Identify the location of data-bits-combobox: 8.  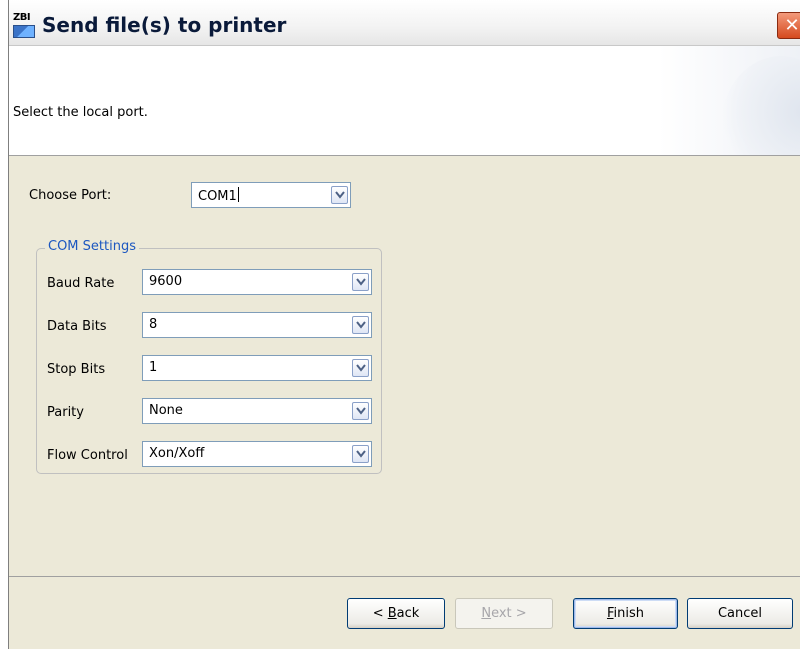
(257, 325).